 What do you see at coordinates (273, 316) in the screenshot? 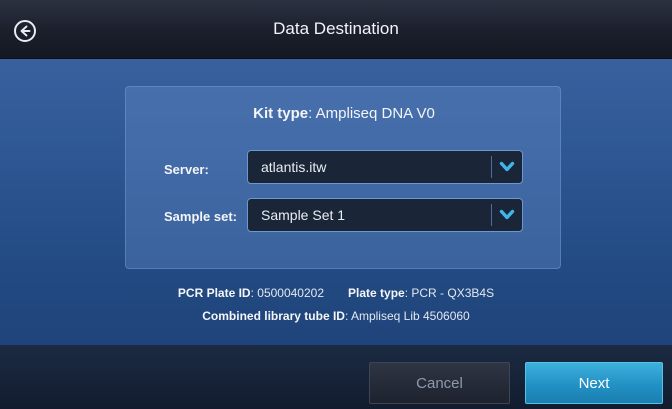
I see `combined-tube-label: Combined library tube ID` at bounding box center [273, 316].